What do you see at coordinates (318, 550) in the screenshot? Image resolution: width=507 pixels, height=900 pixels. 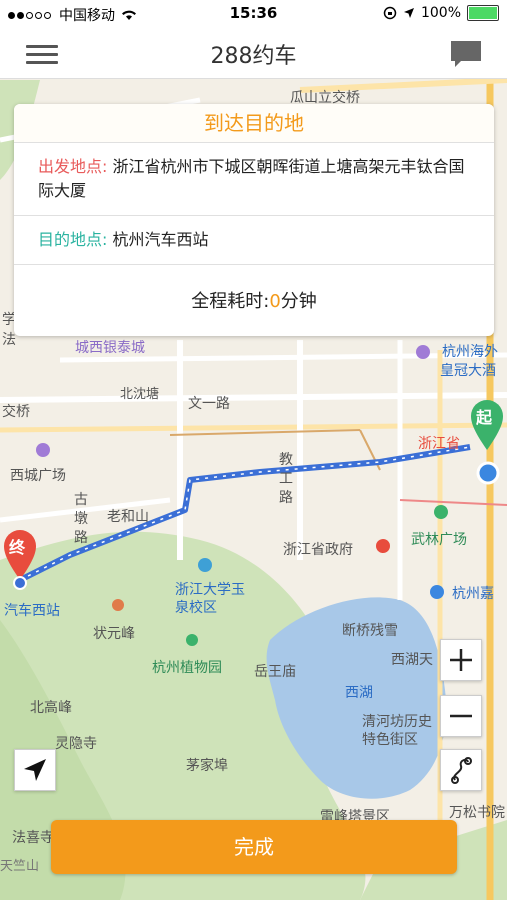 I see `map-label: 浙江省政府` at bounding box center [318, 550].